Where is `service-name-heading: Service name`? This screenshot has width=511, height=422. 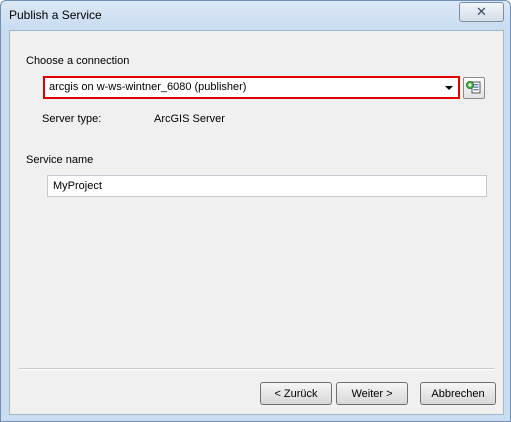
service-name-heading: Service name is located at coordinates (60, 160).